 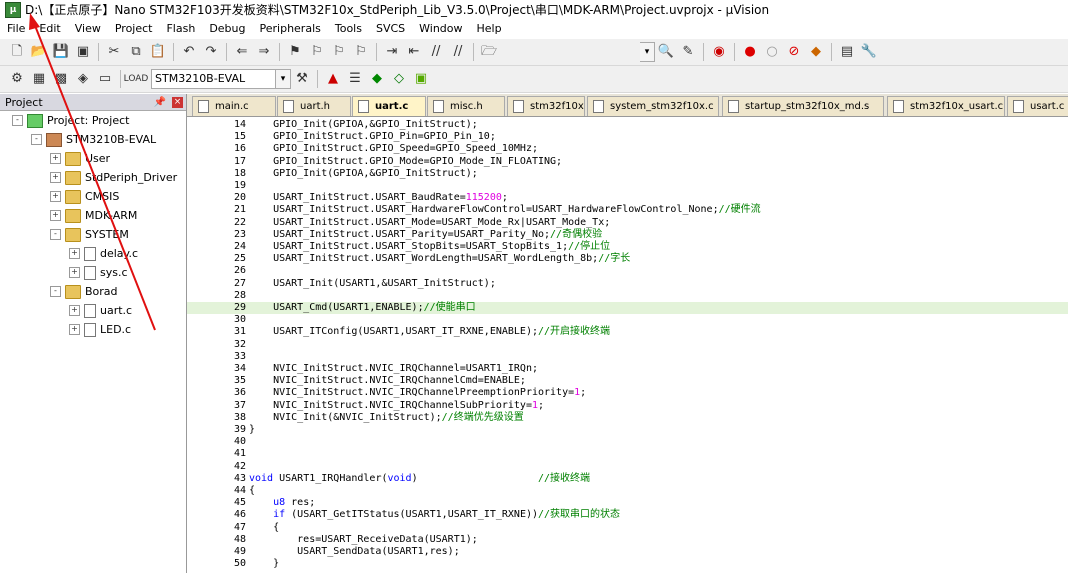 I want to click on copy-icon: ⧉, so click(x=136, y=52).